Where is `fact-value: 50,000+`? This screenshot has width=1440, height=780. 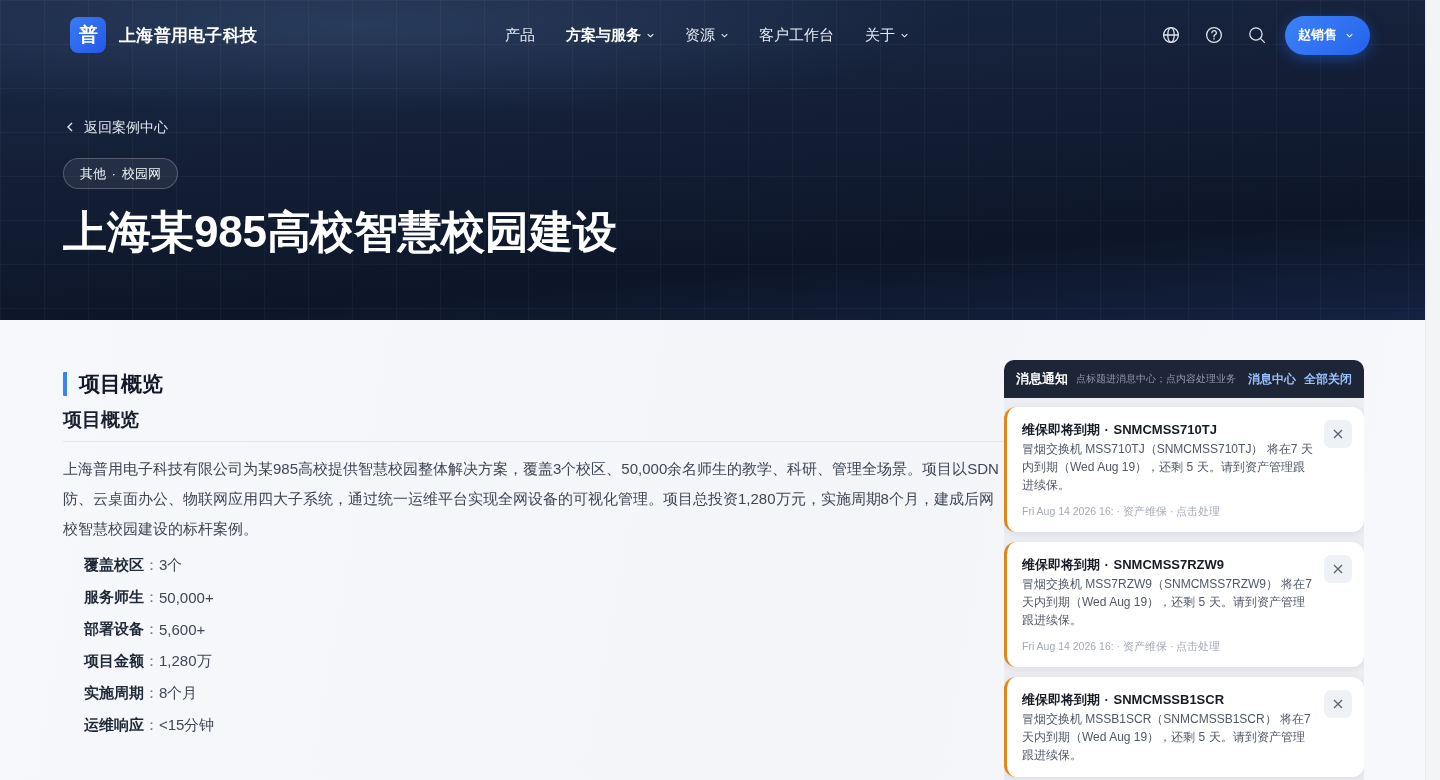 fact-value: 50,000+ is located at coordinates (186, 597).